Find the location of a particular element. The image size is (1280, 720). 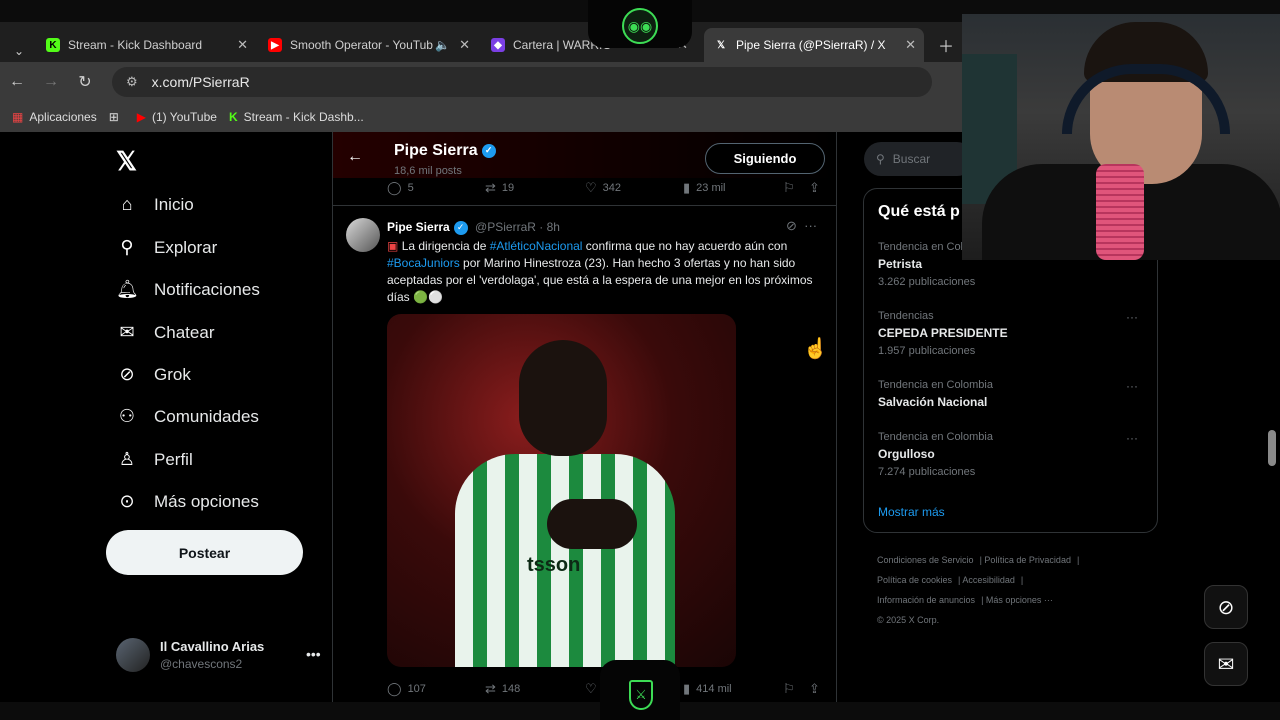

account-switcher: Il Cavallino Arias @chavescons2 ••• is located at coordinates (218, 655).